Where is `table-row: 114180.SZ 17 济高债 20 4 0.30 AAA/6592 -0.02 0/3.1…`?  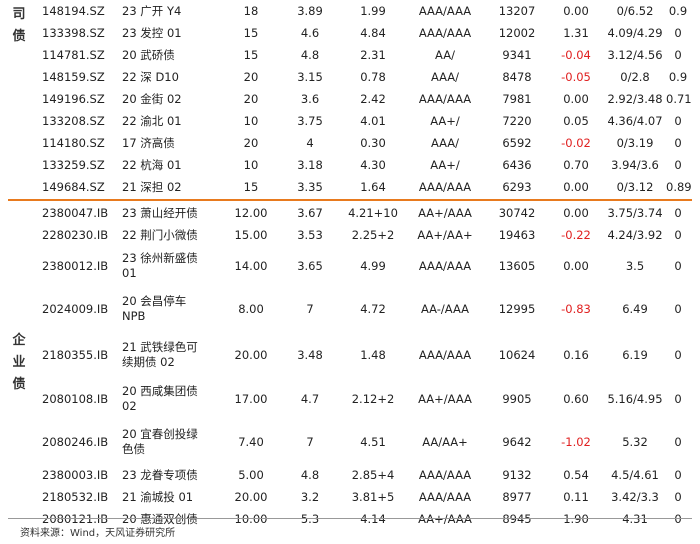
table-row: 114180.SZ 17 济高债 20 4 0.30 AAA/6592 -0.02 0/3.1… is located at coordinates (364, 143).